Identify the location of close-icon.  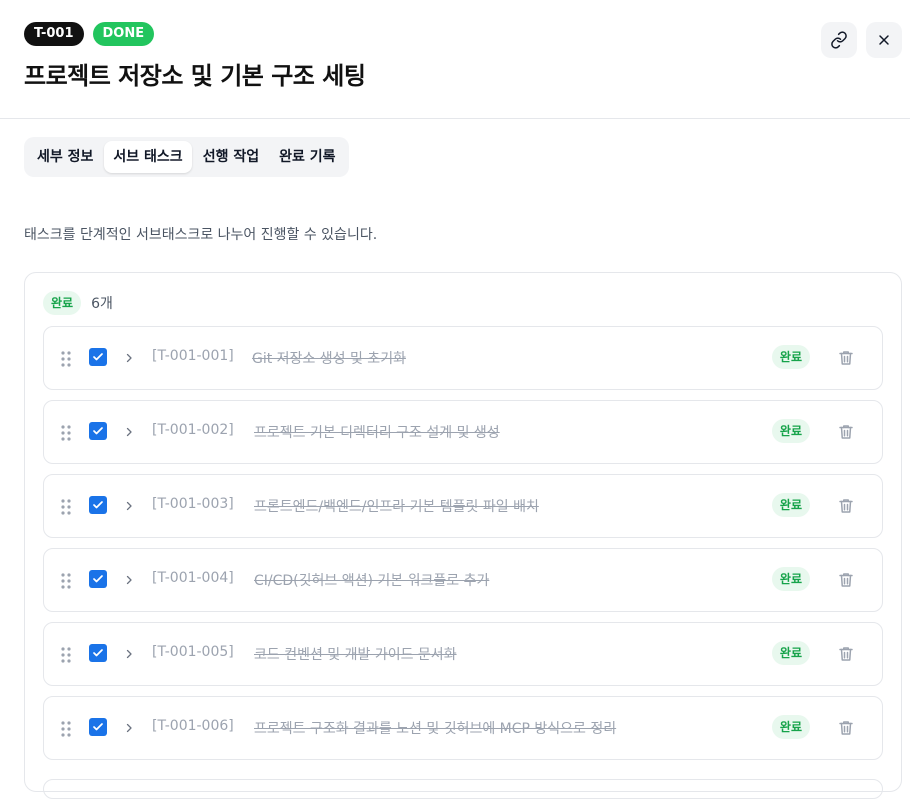
(884, 40).